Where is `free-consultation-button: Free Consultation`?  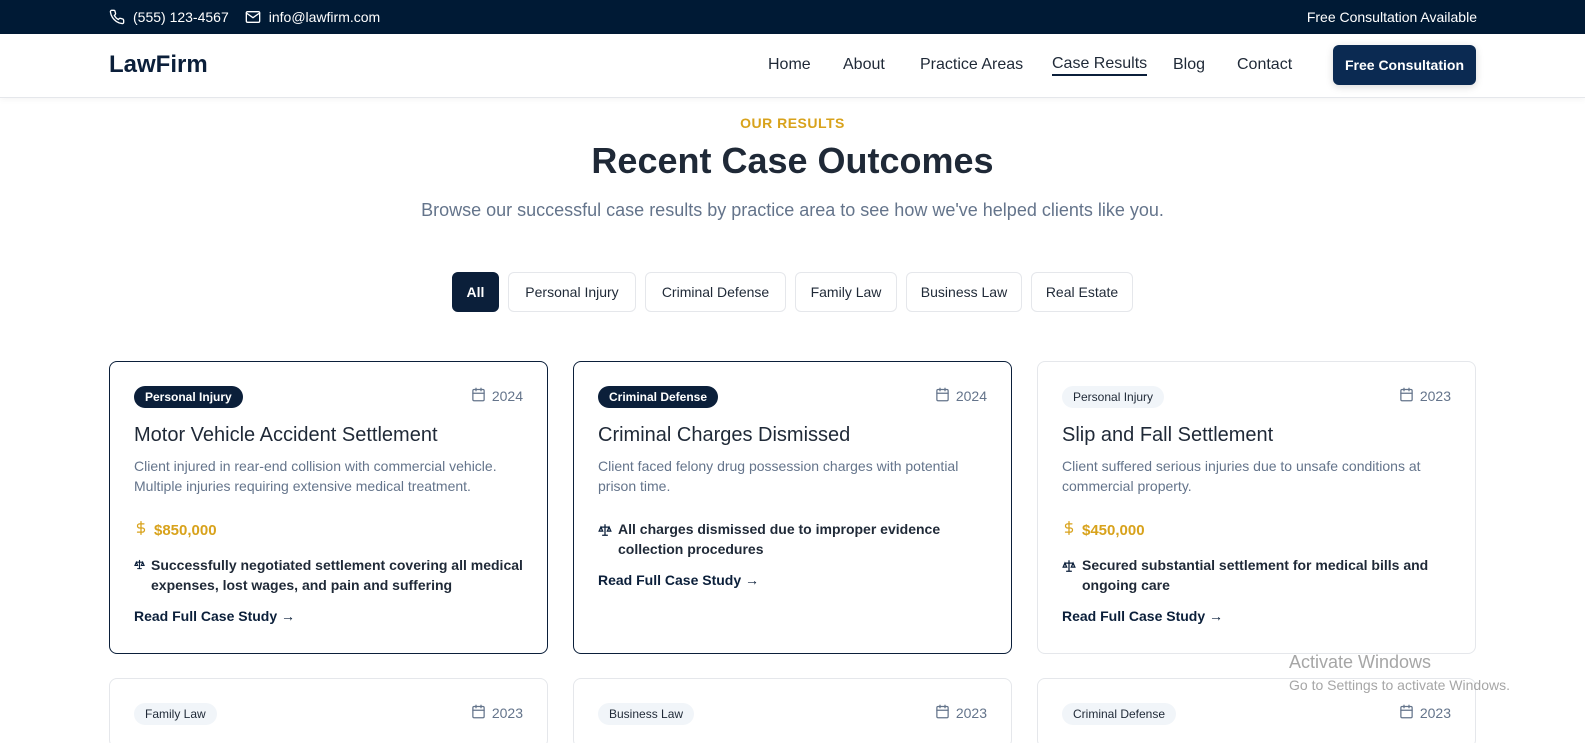
free-consultation-button: Free Consultation is located at coordinates (1404, 65).